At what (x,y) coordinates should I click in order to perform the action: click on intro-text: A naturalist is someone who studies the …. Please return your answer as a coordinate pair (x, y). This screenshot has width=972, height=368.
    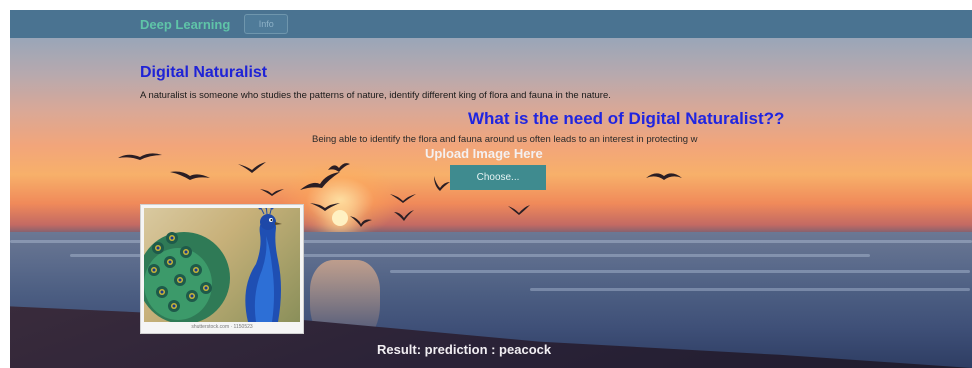
    Looking at the image, I should click on (375, 95).